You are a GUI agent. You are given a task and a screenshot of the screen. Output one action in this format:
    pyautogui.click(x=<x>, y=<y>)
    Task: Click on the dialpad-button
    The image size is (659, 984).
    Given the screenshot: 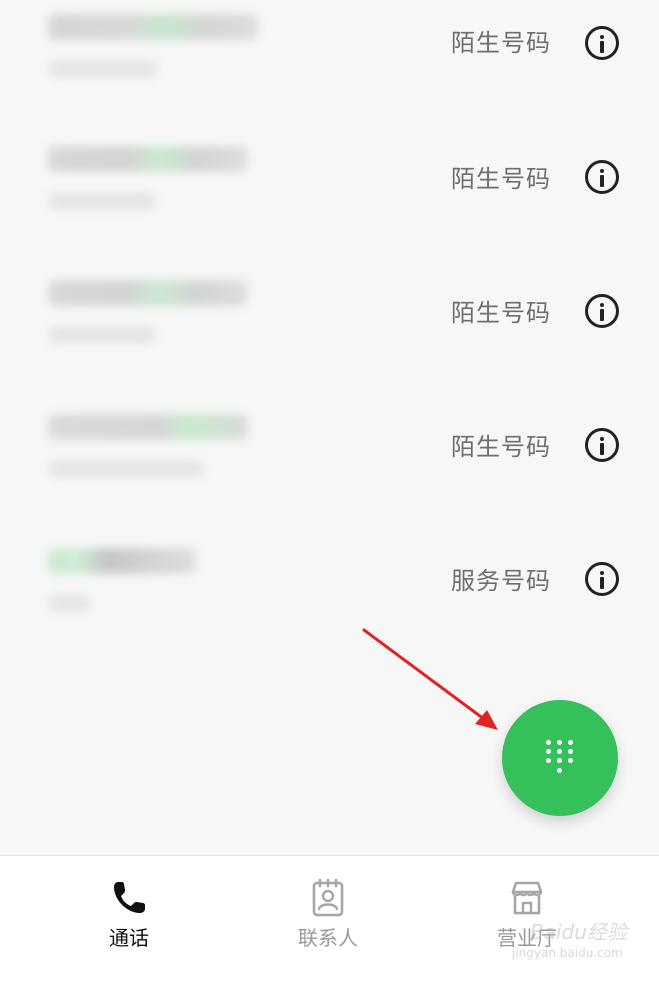 What is the action you would take?
    pyautogui.click(x=560, y=758)
    